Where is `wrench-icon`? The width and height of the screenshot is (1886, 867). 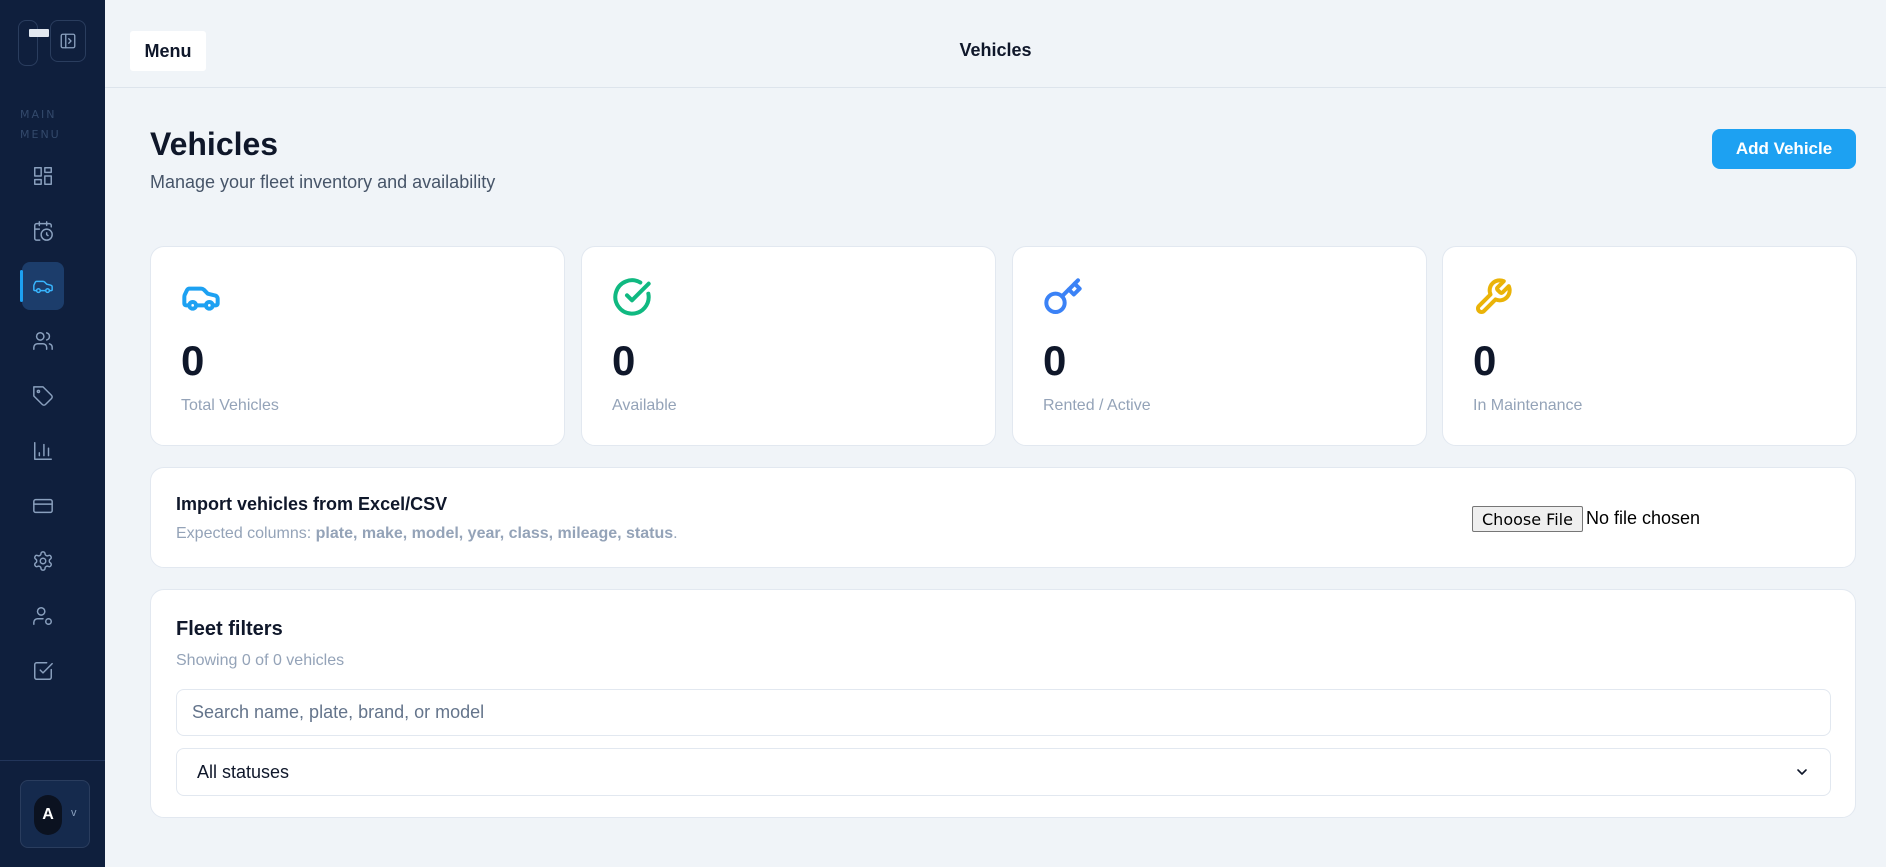
wrench-icon is located at coordinates (1493, 297).